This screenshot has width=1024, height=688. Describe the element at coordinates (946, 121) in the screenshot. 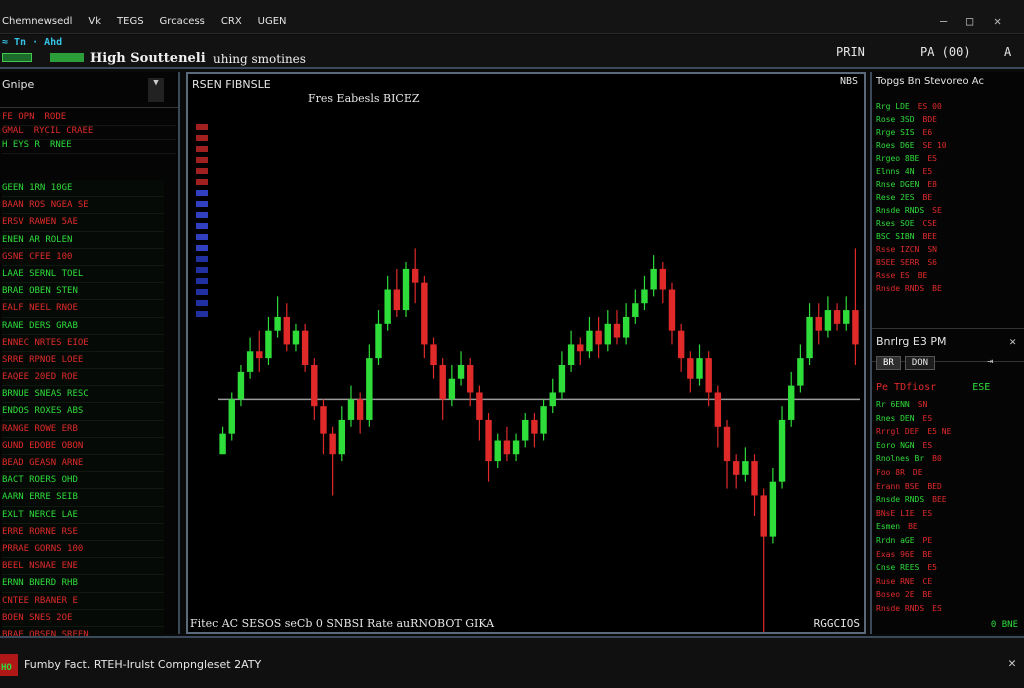

I see `order-row: Rose 3SD BDE` at that location.